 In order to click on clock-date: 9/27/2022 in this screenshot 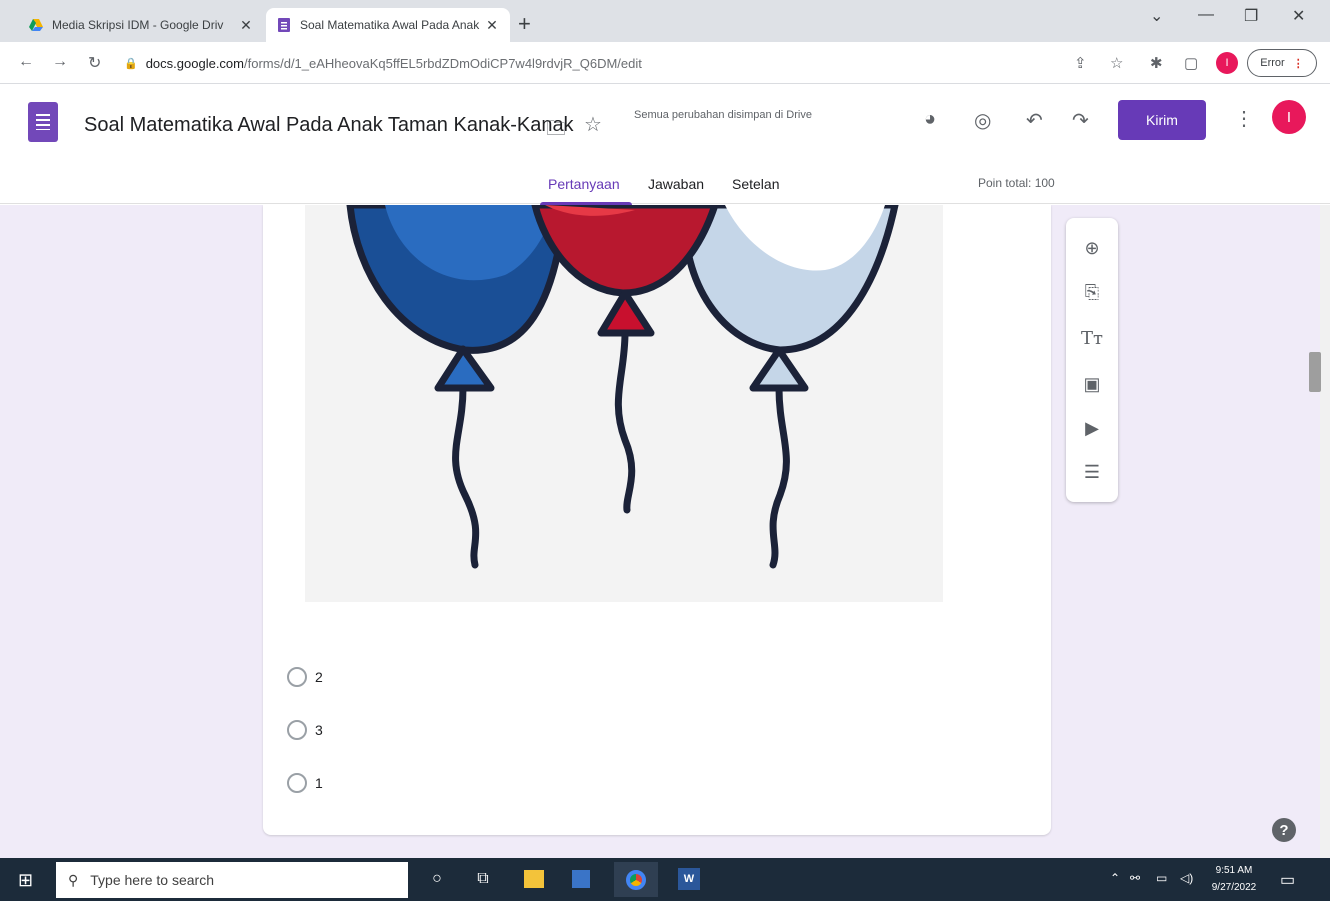, I will do `click(1234, 887)`.